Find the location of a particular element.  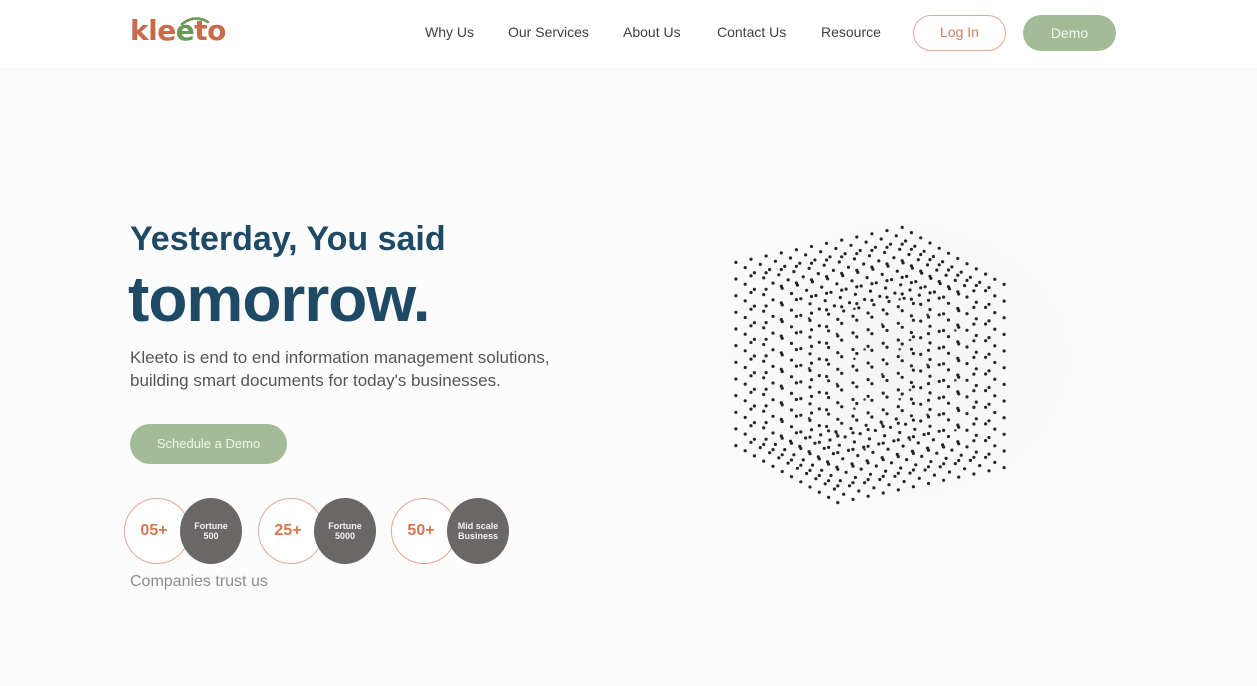

stat-mid-scale-business: 50+ Mid scale Business is located at coordinates (456, 532).